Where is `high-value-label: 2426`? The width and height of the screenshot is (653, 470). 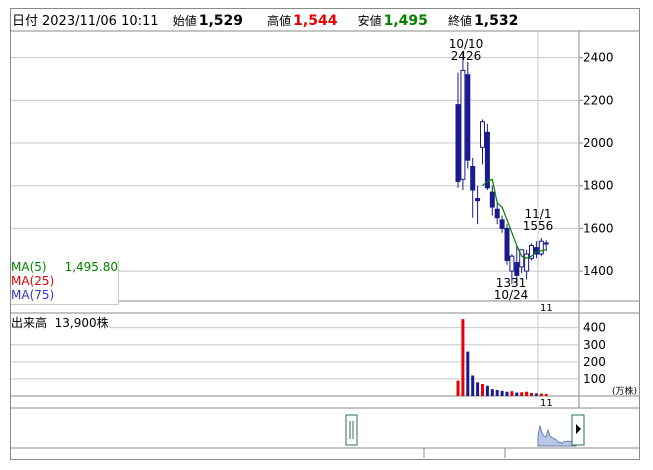 high-value-label: 2426 is located at coordinates (466, 56).